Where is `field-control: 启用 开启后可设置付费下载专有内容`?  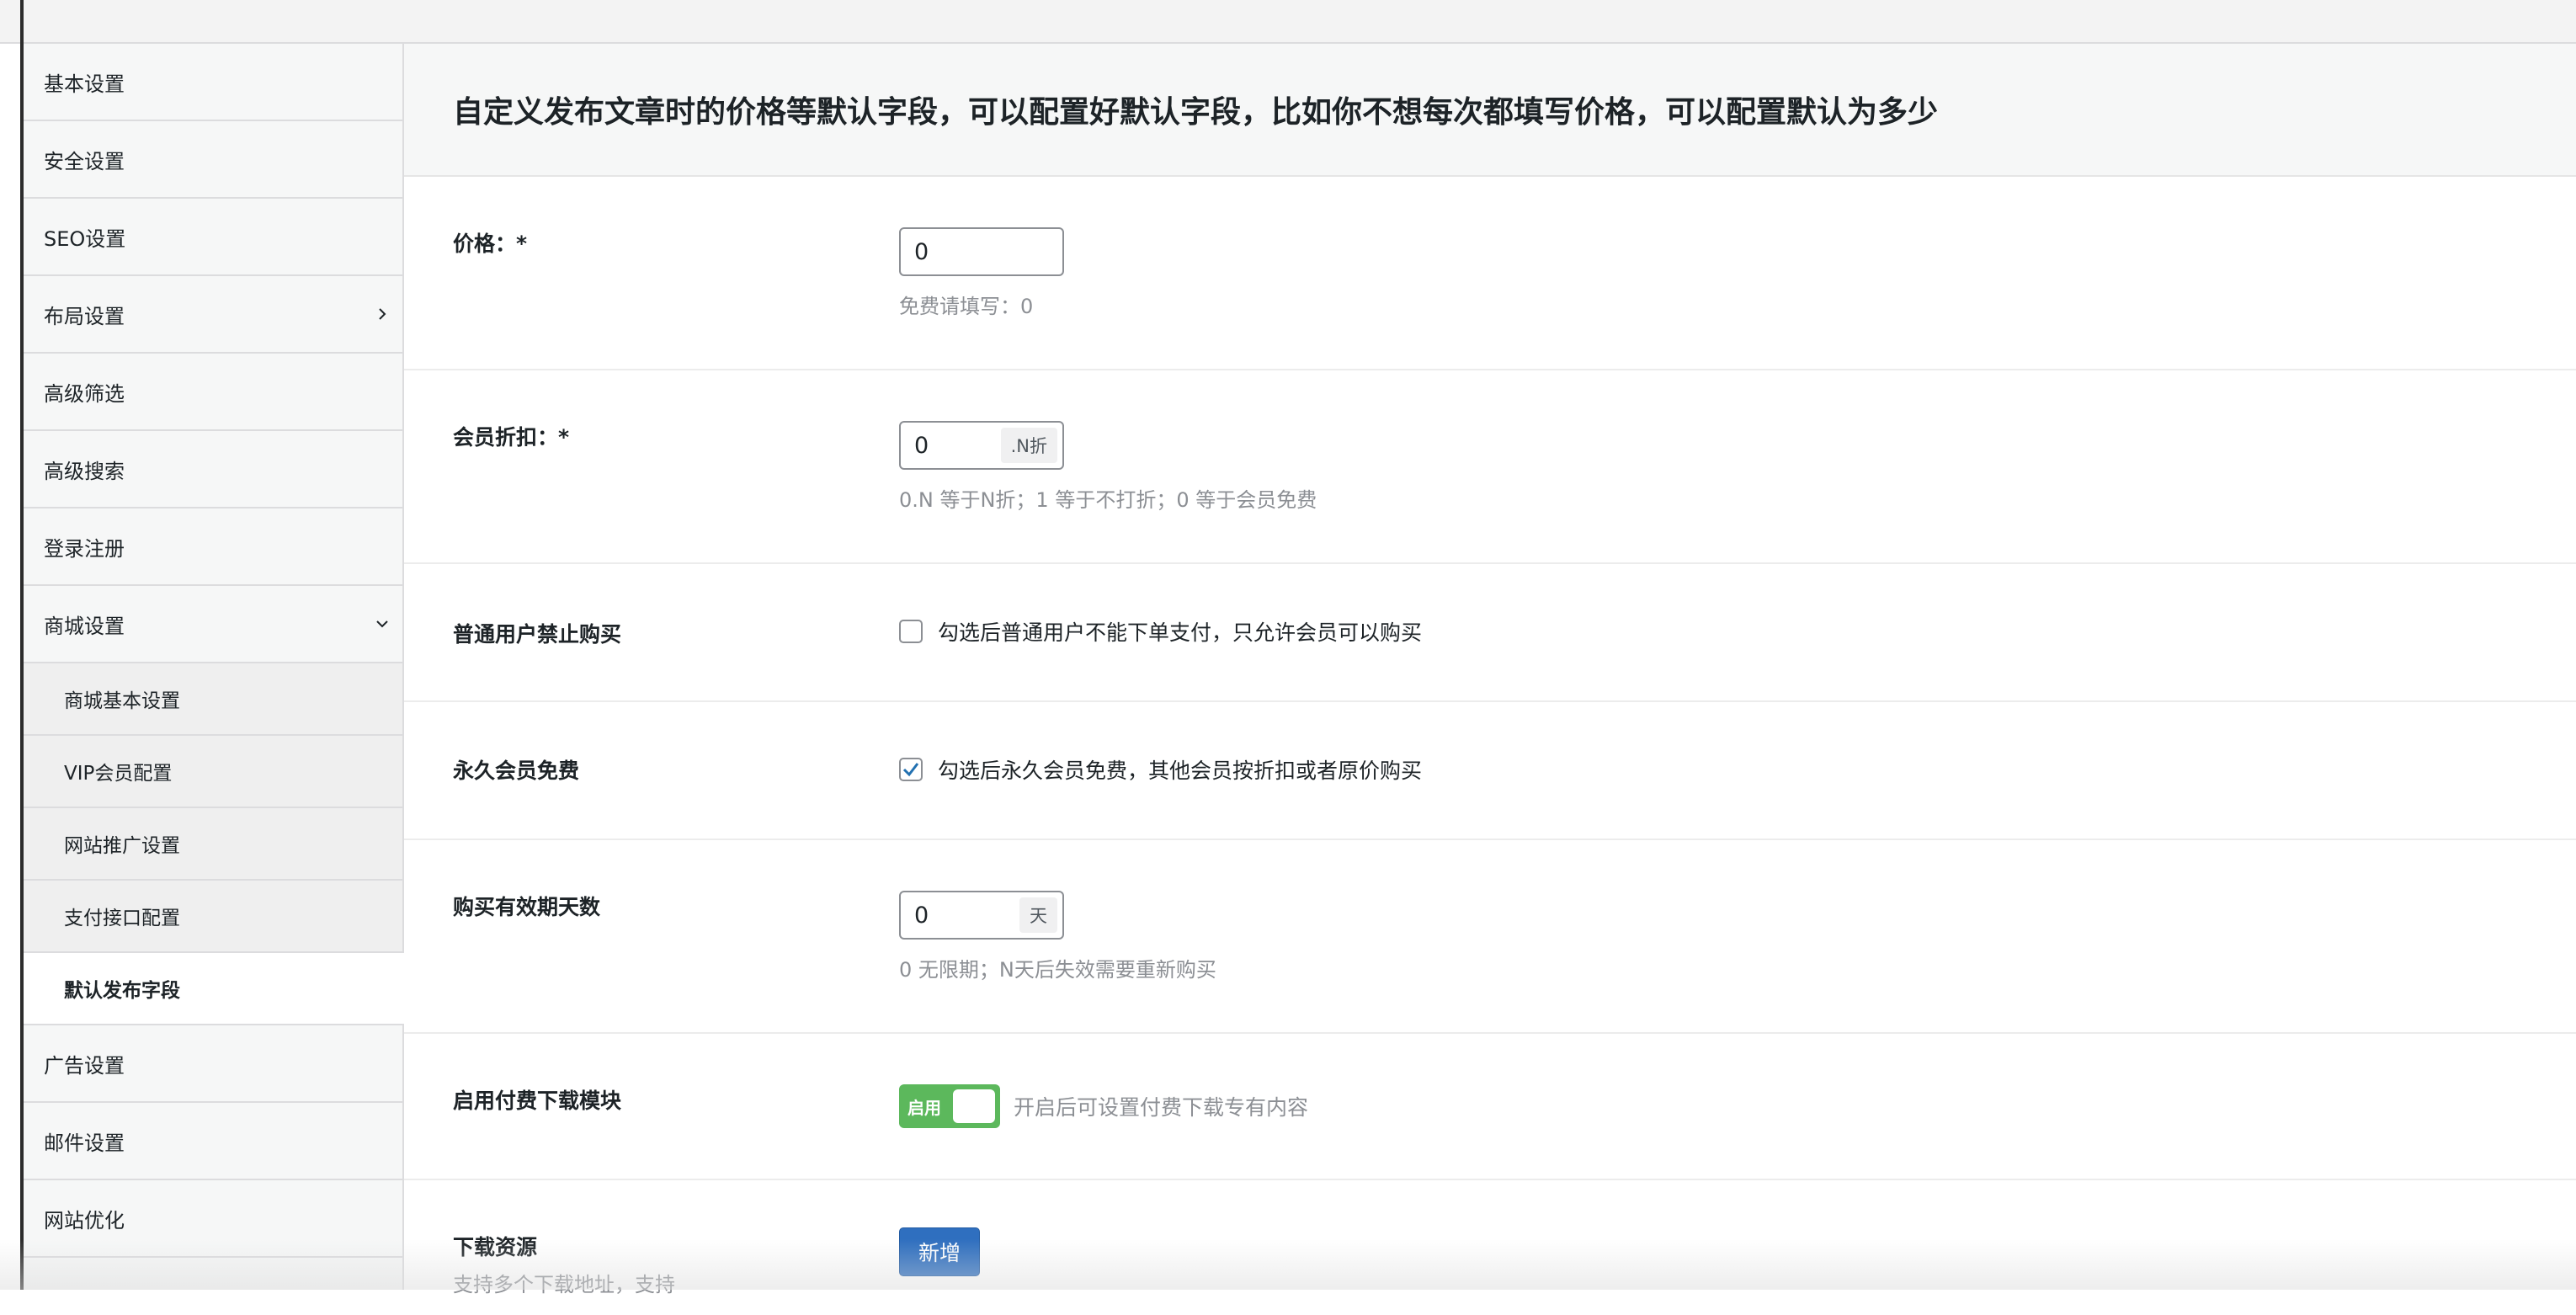 field-control: 启用 开启后可设置付费下载专有内容 is located at coordinates (1104, 1106).